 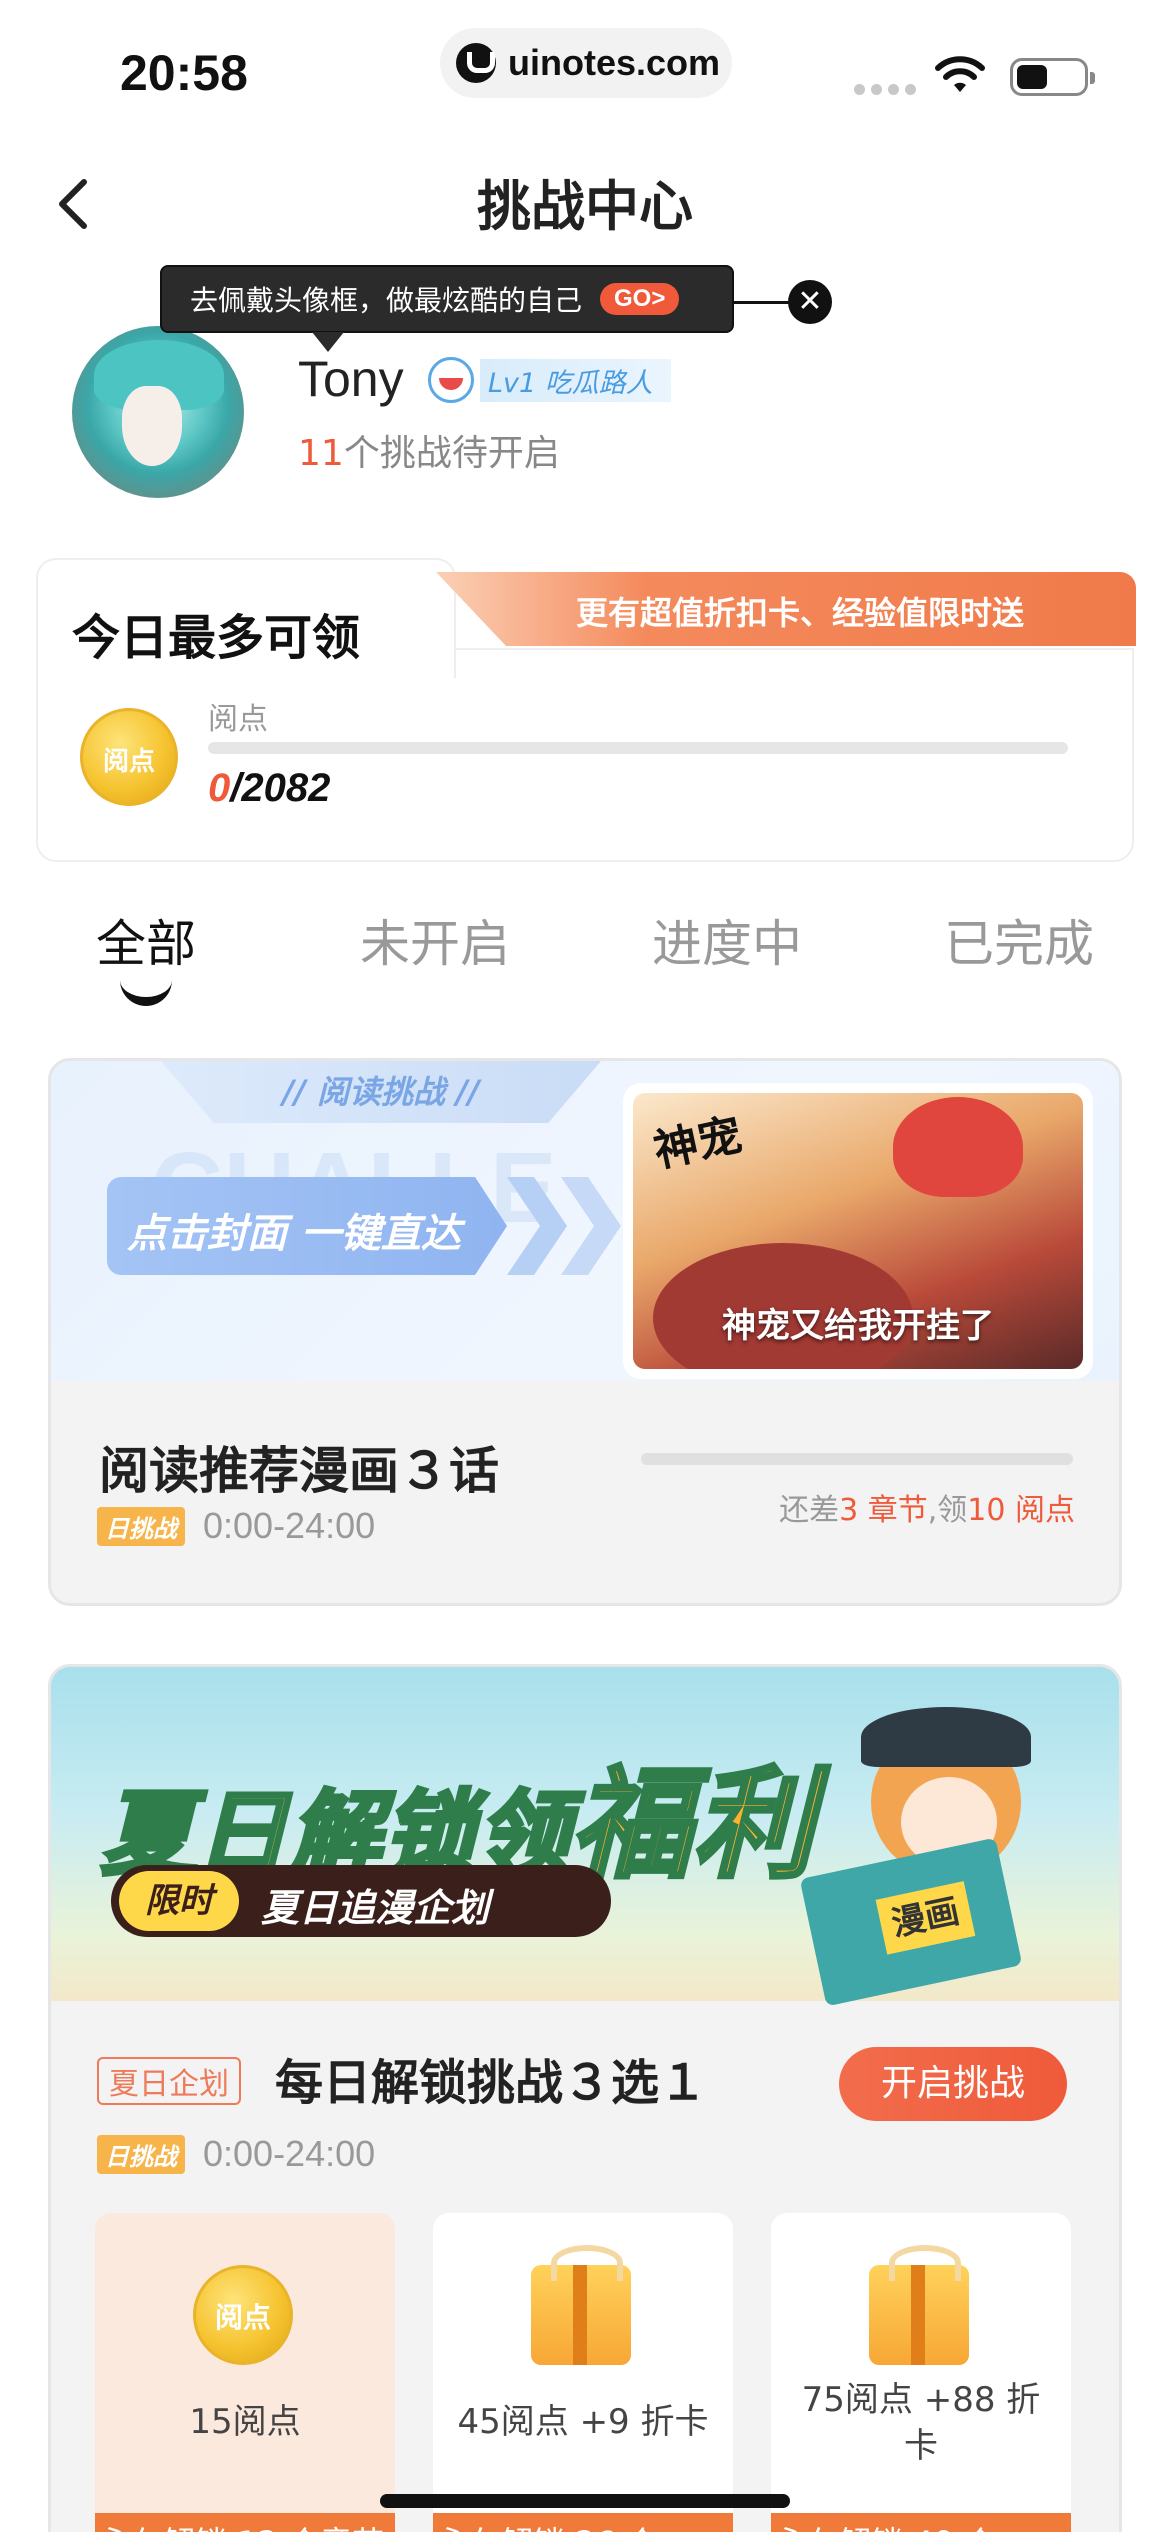 I want to click on today-promo-text: 更有超值折扣卡、经验值限时送, so click(x=800, y=613).